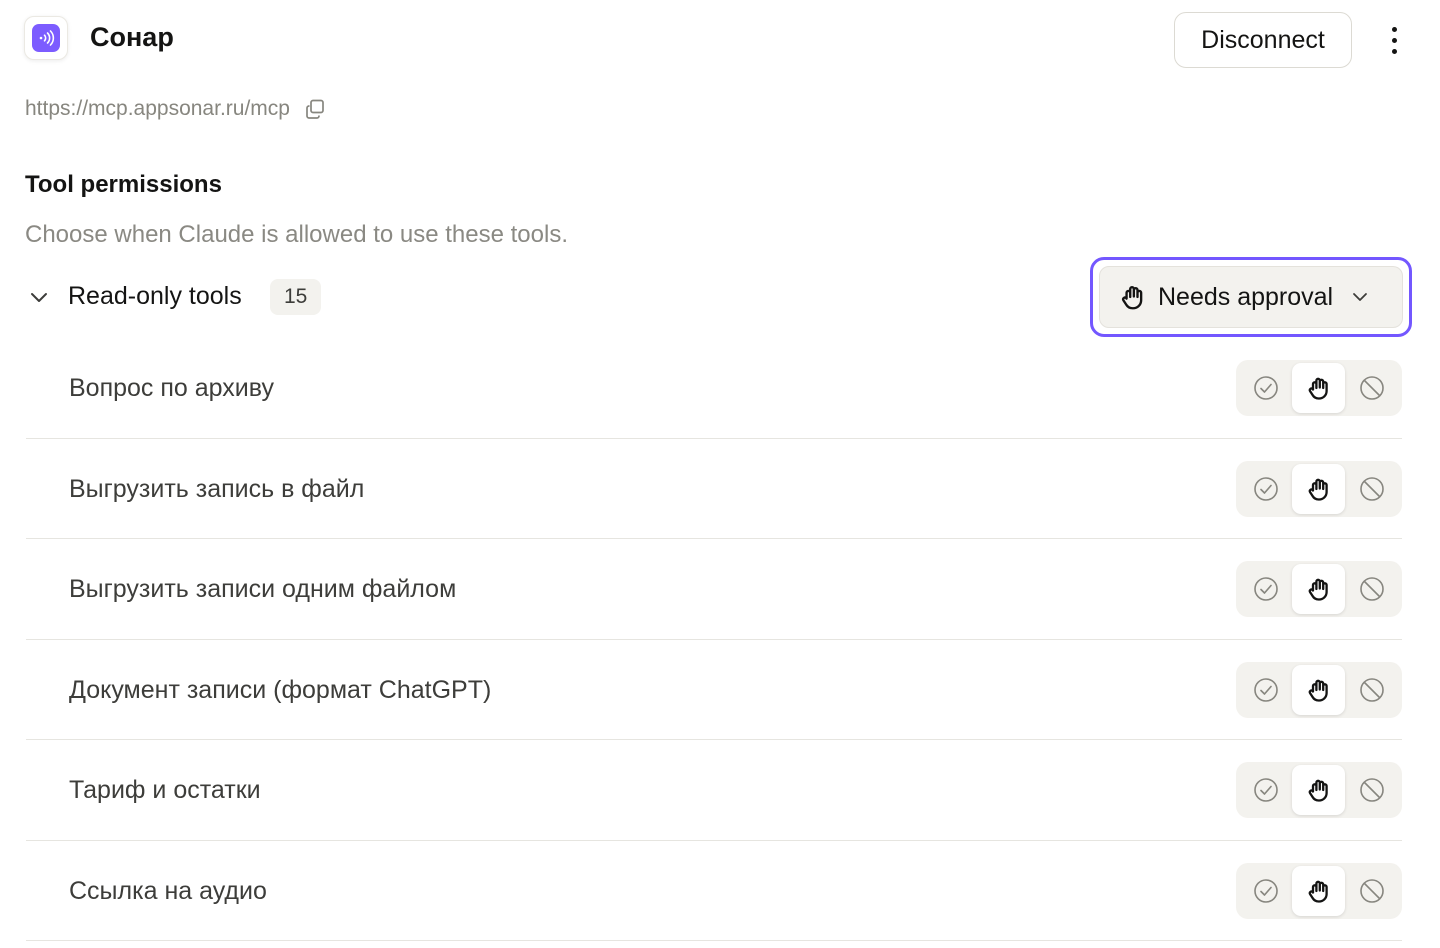 This screenshot has width=1440, height=948. Describe the element at coordinates (132, 37) in the screenshot. I see `app-title: Сонар` at that location.